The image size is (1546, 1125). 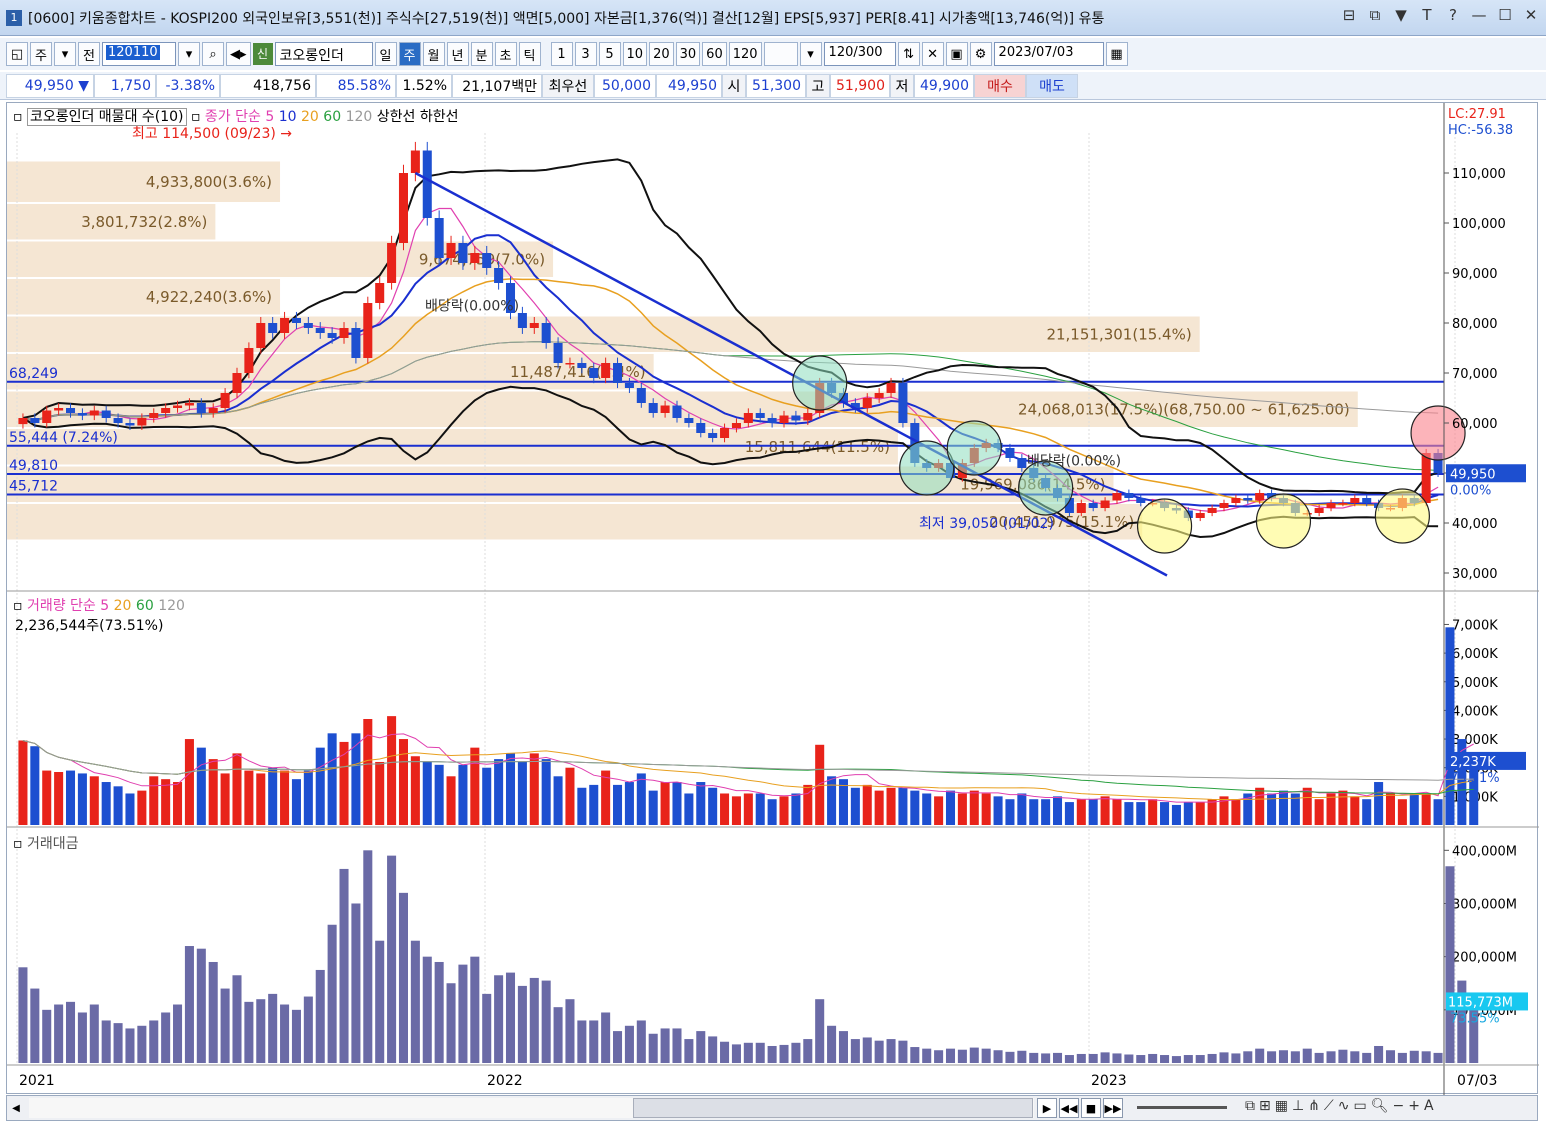 I want to click on window-number-badge: 1, so click(x=14, y=17).